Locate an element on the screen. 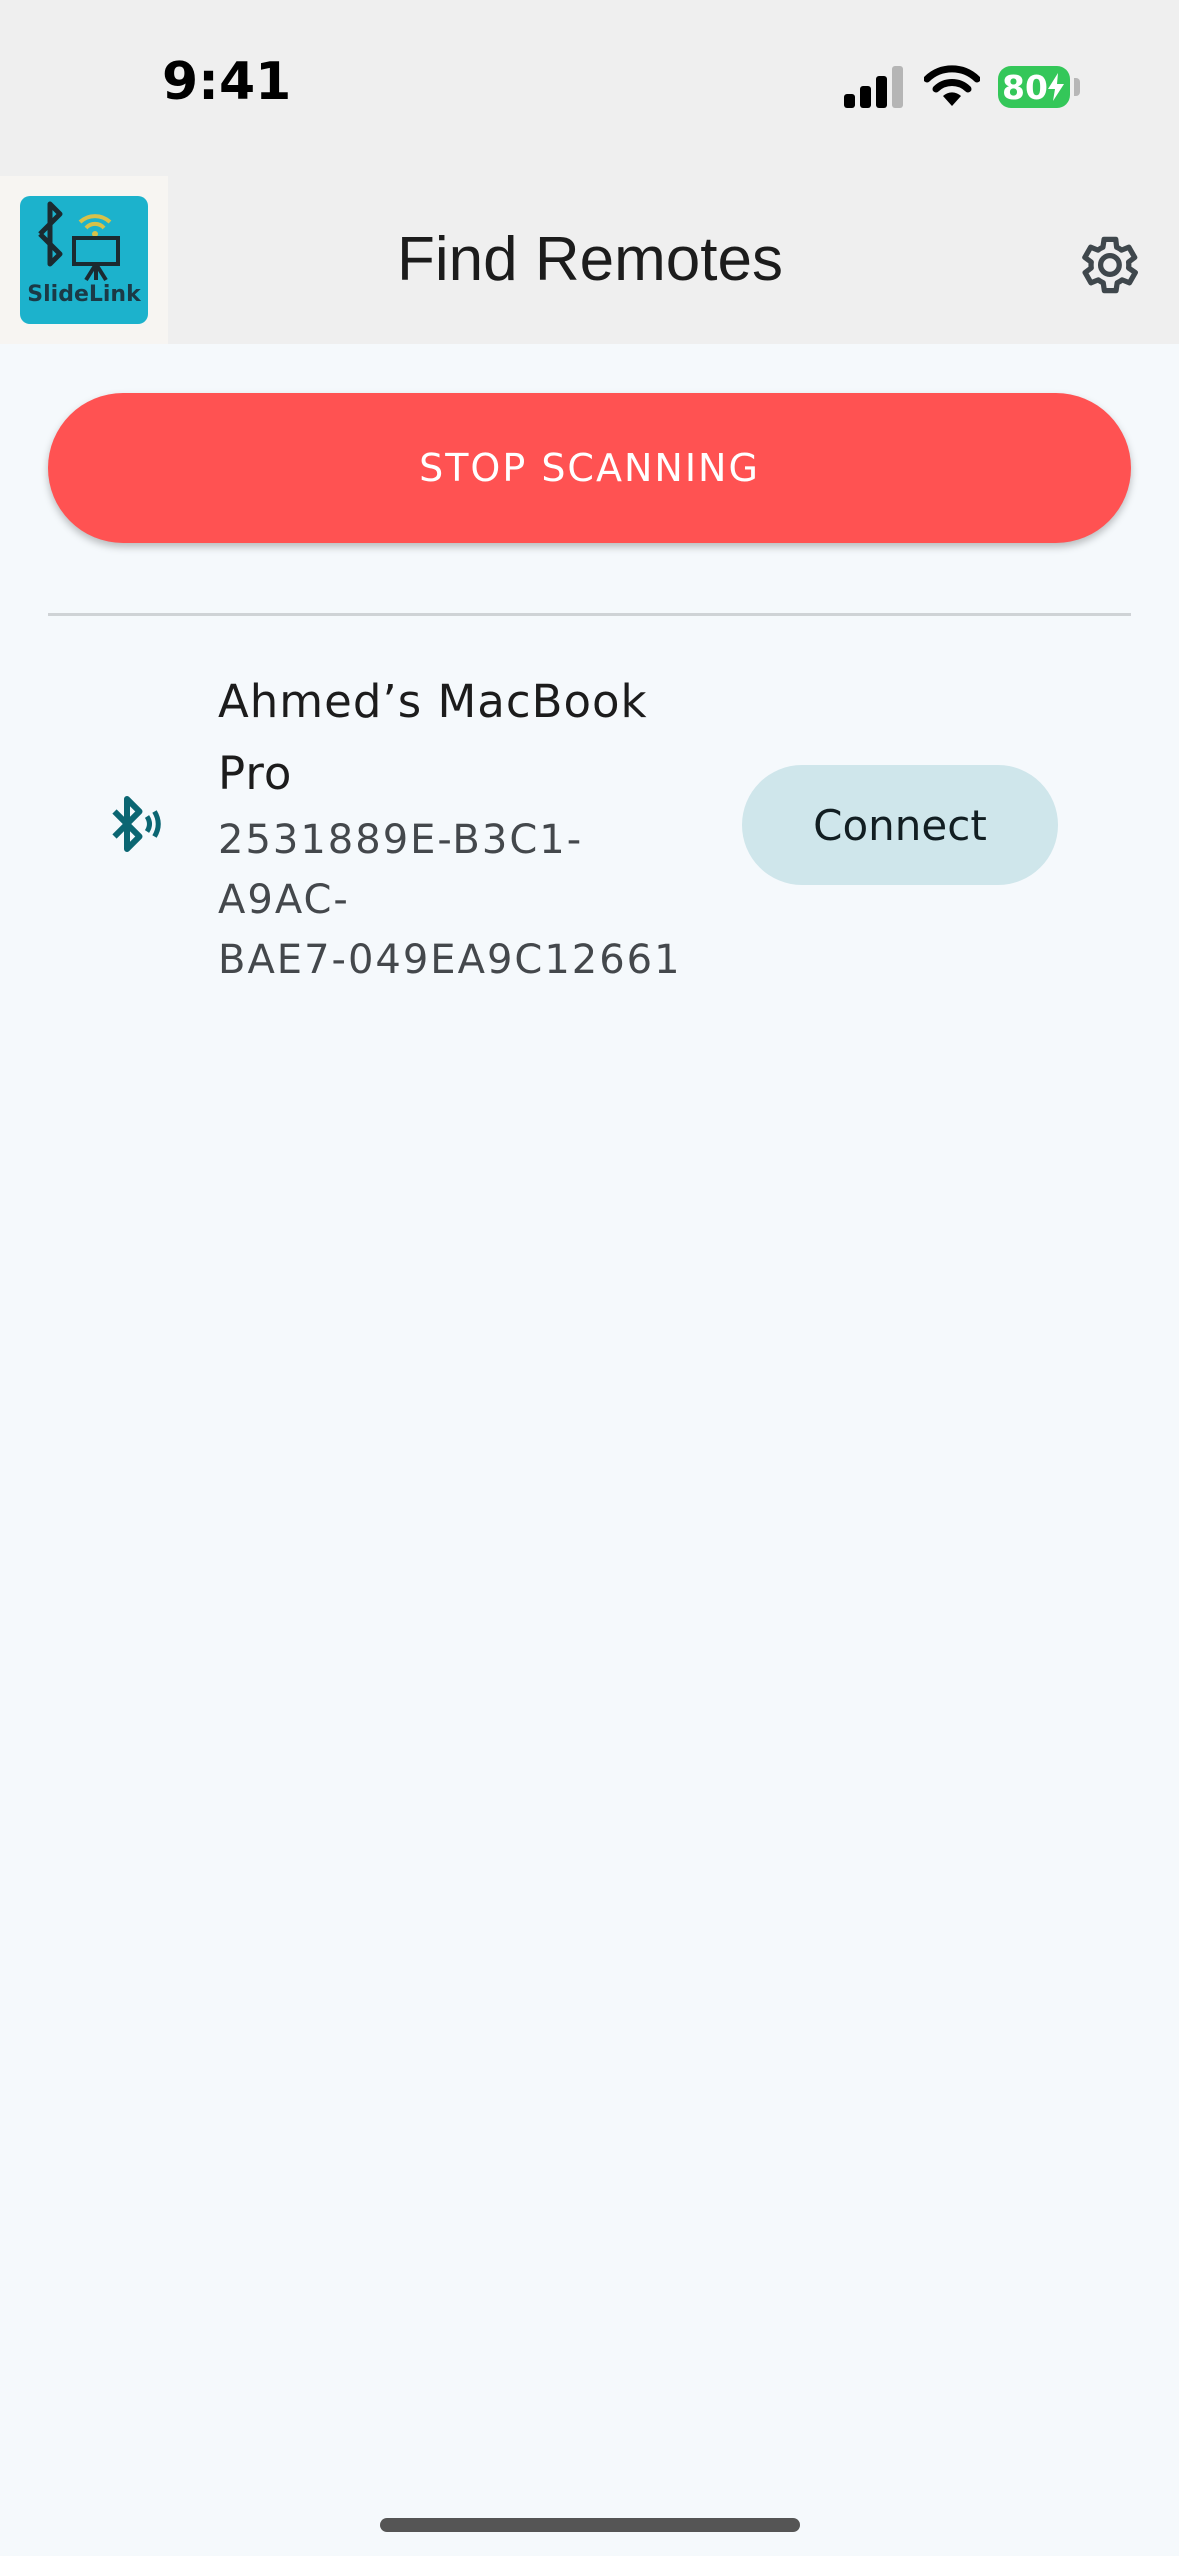 This screenshot has width=1179, height=2556. logo-text: SlideLink is located at coordinates (84, 294).